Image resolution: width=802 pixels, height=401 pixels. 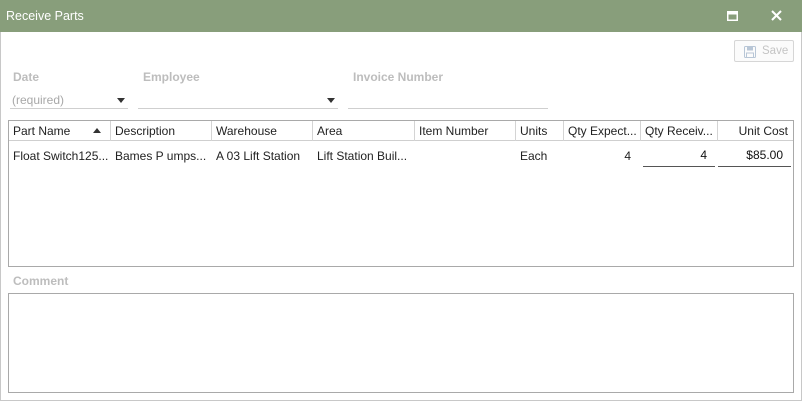 I want to click on maximize-button, so click(x=733, y=16).